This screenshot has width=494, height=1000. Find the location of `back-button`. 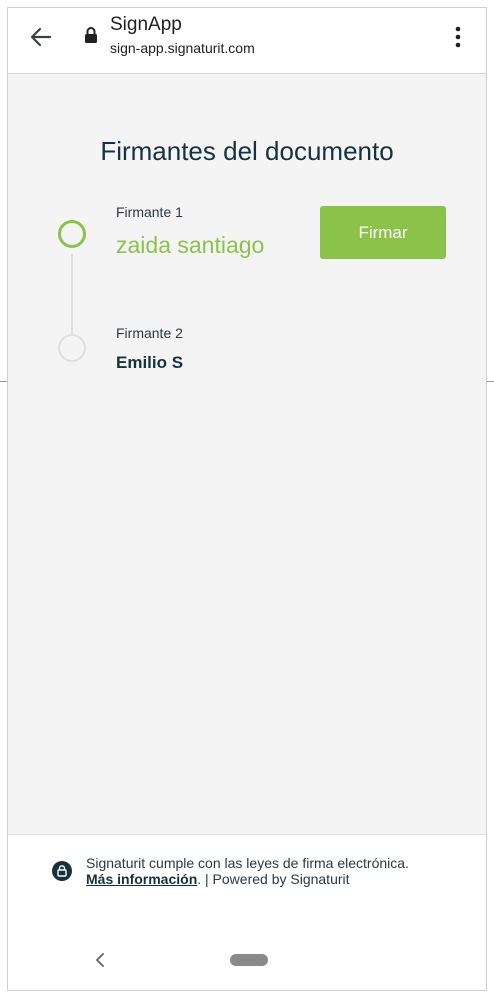

back-button is located at coordinates (41, 37).